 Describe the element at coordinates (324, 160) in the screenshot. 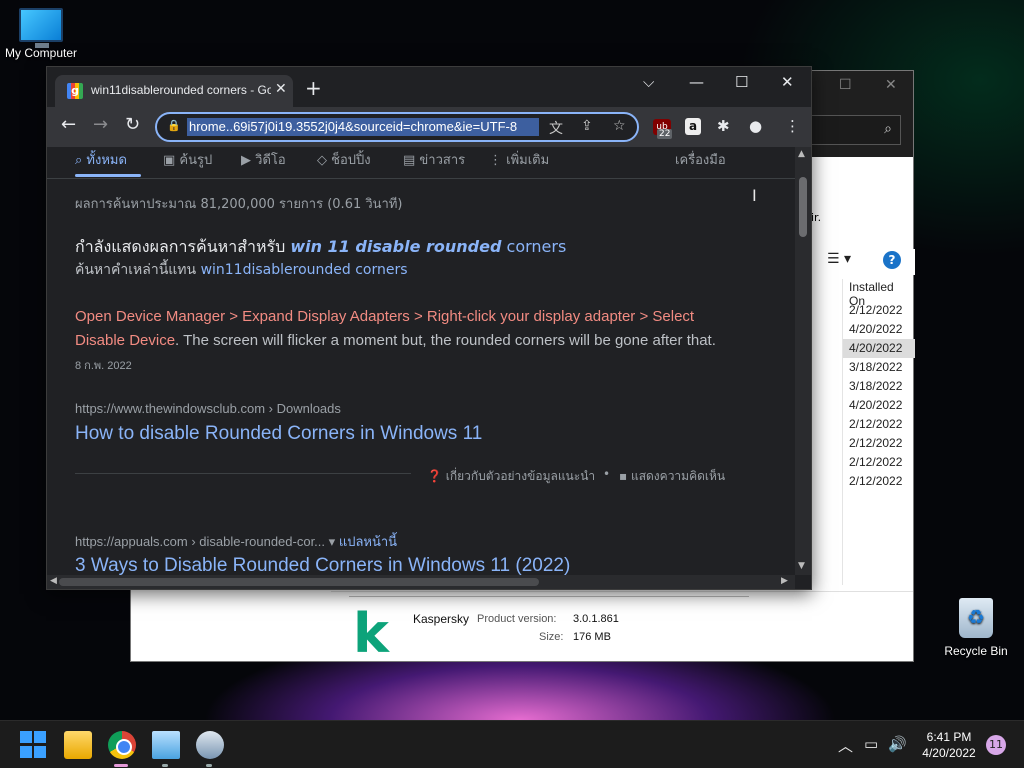

I see `tag-icon: ◇` at that location.